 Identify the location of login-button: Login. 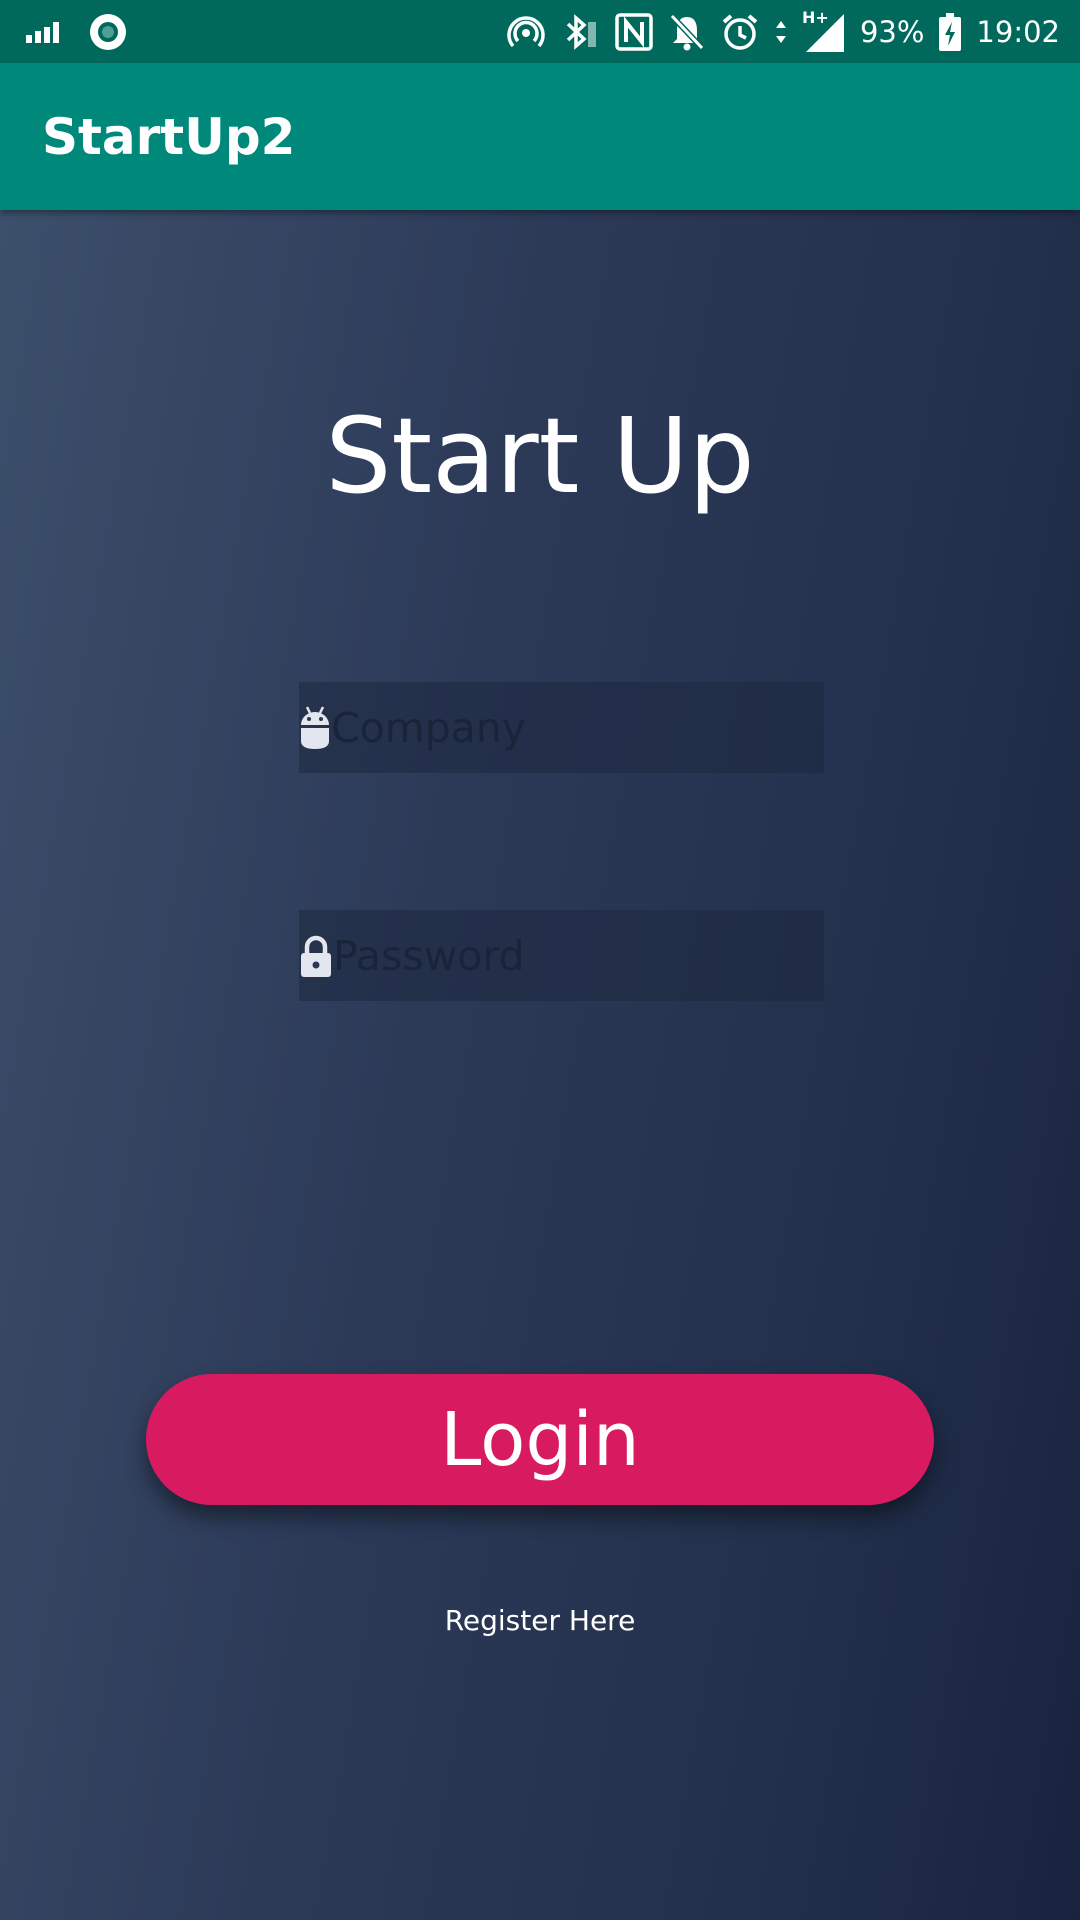
(540, 1439).